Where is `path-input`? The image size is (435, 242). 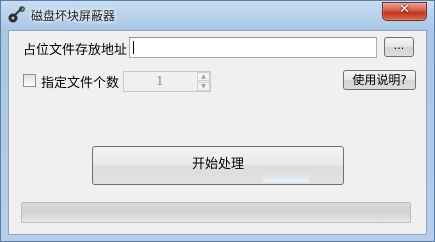 path-input is located at coordinates (253, 47).